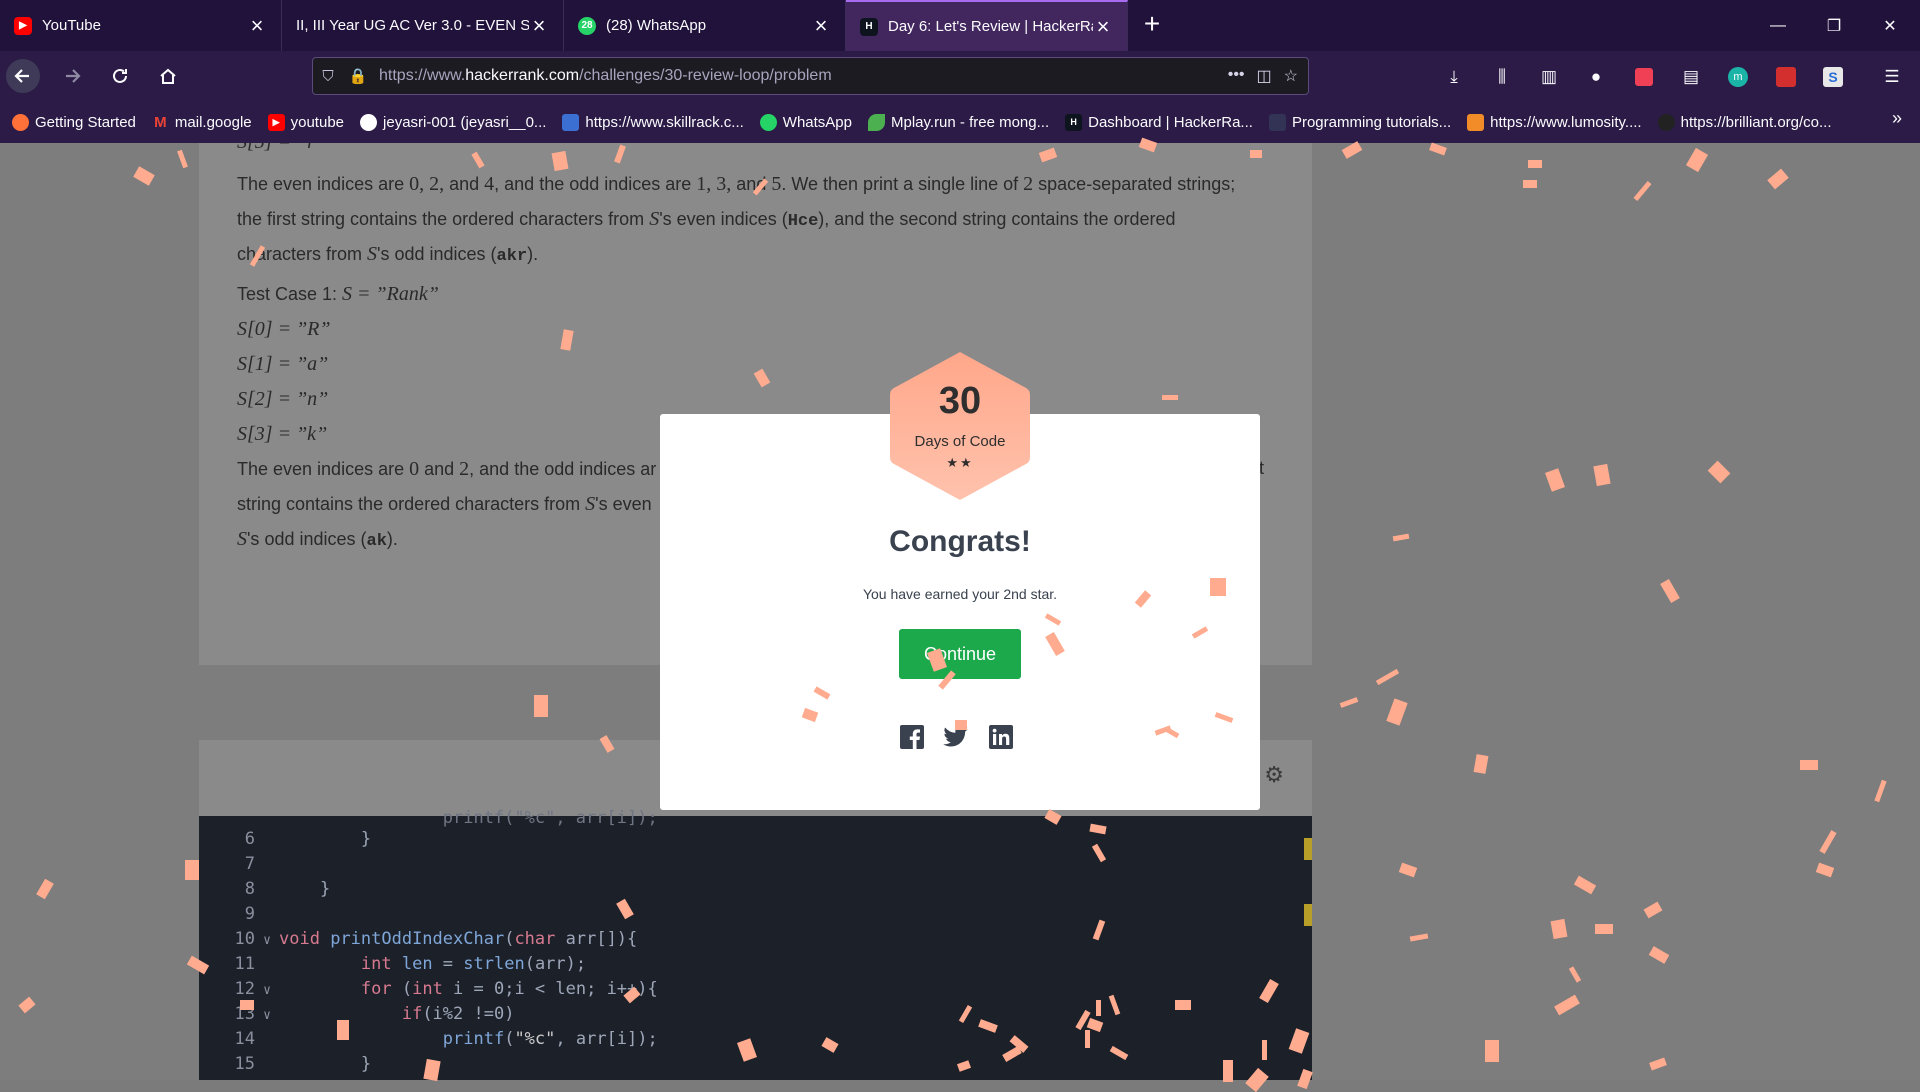 The height and width of the screenshot is (1092, 1920). Describe the element at coordinates (201, 122) in the screenshot. I see `bookmark-gmail: Mmail.google` at that location.